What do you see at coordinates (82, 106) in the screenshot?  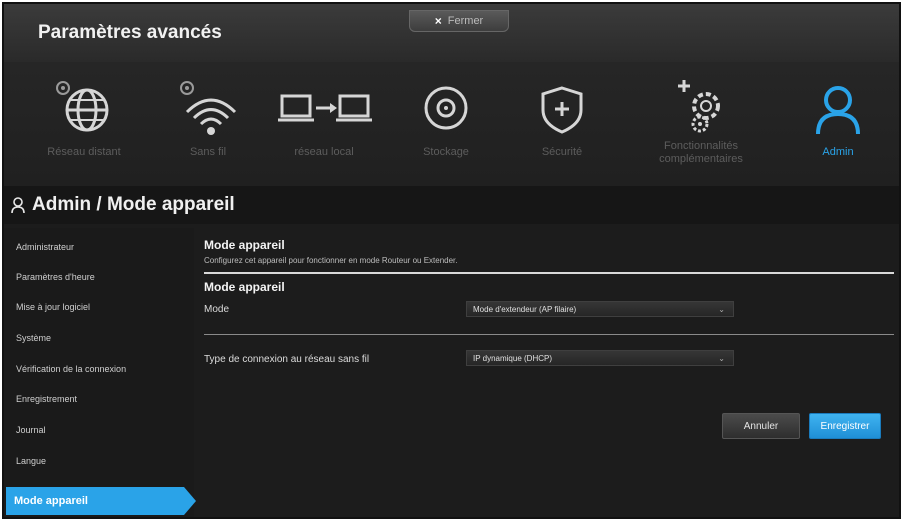 I see `globe-icon` at bounding box center [82, 106].